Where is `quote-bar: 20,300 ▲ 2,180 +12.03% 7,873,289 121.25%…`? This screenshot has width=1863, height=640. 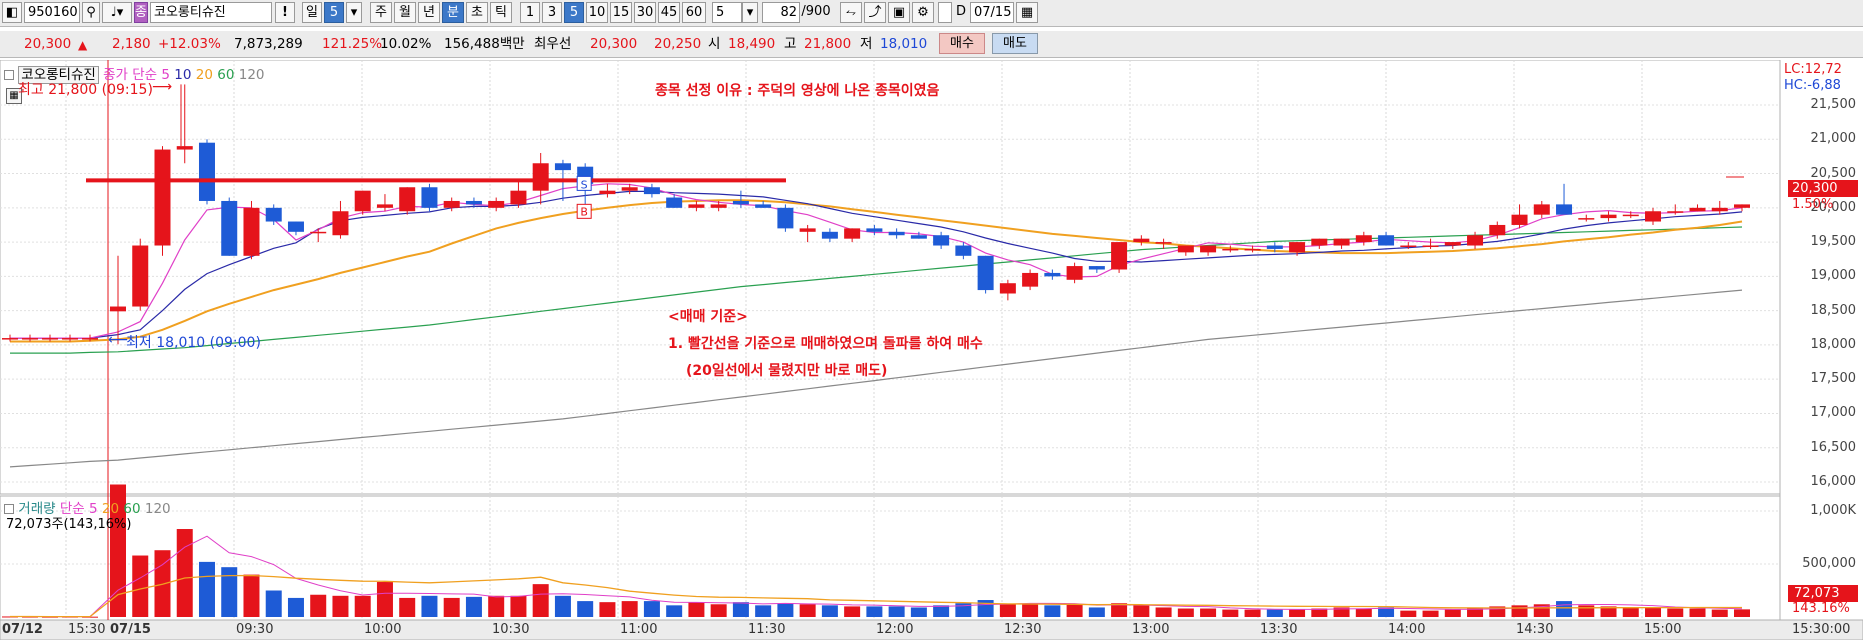
quote-bar: 20,300 ▲ 2,180 +12.03% 7,873,289 121.25%… is located at coordinates (931, 44).